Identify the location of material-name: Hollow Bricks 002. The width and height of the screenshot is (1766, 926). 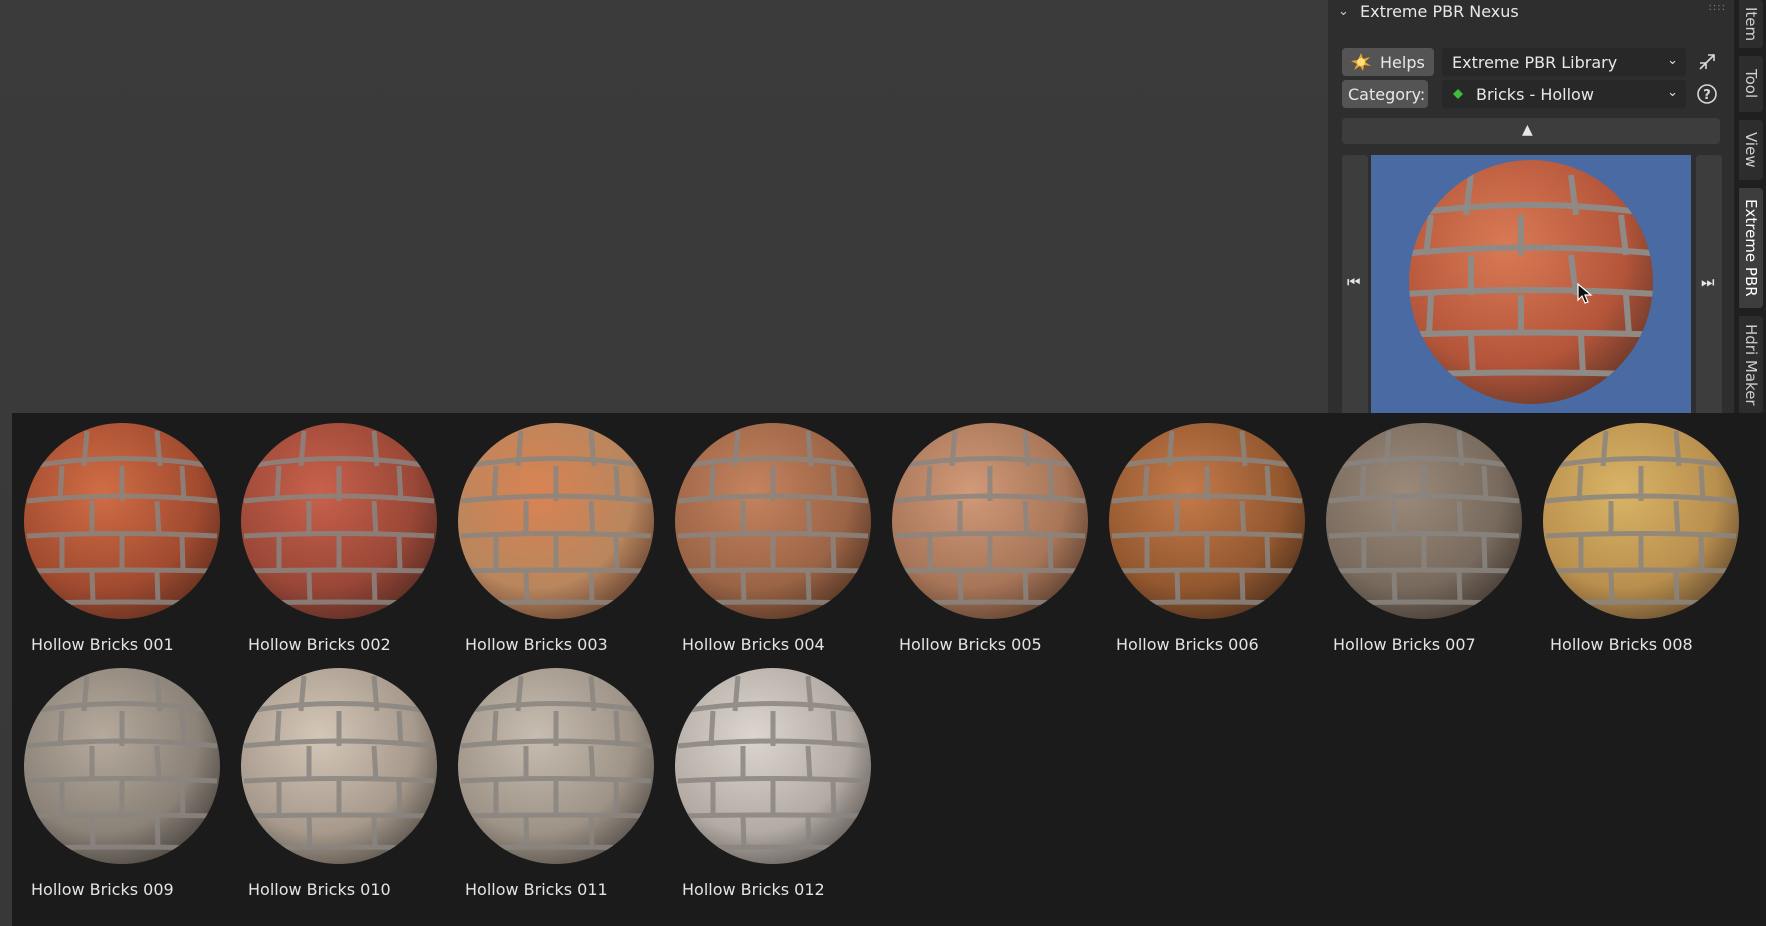
(319, 644).